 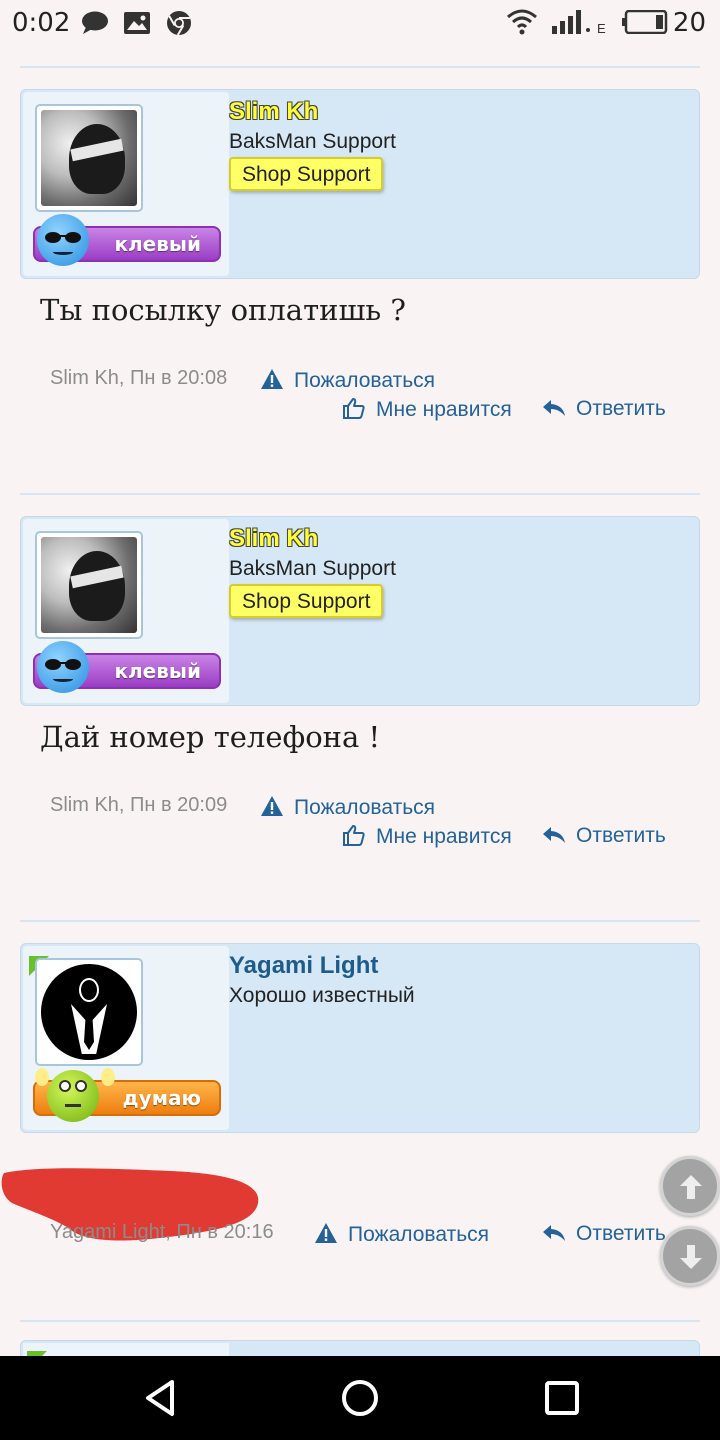 I want to click on nav-back-icon, so click(x=160, y=1398).